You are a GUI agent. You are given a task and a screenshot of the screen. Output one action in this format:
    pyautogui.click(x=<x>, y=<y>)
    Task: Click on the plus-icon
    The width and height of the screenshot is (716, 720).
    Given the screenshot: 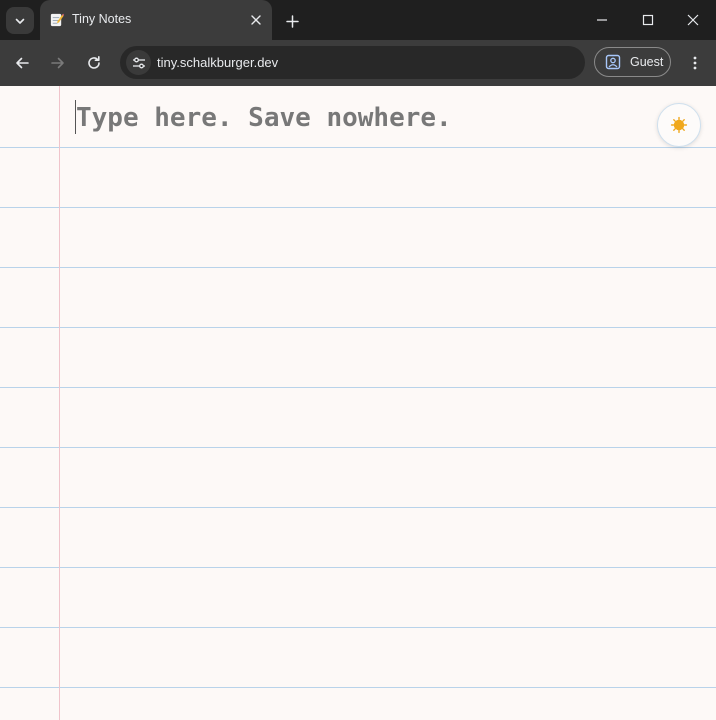 What is the action you would take?
    pyautogui.click(x=292, y=21)
    